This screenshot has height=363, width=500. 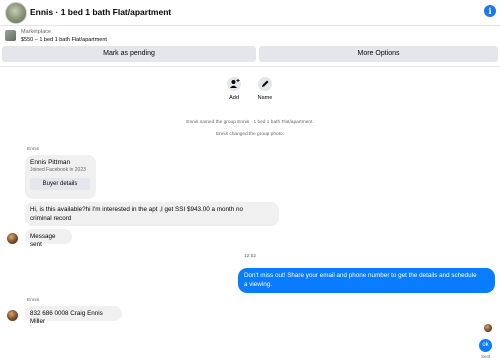 What do you see at coordinates (249, 256) in the screenshot?
I see `timestamp: 12:52` at bounding box center [249, 256].